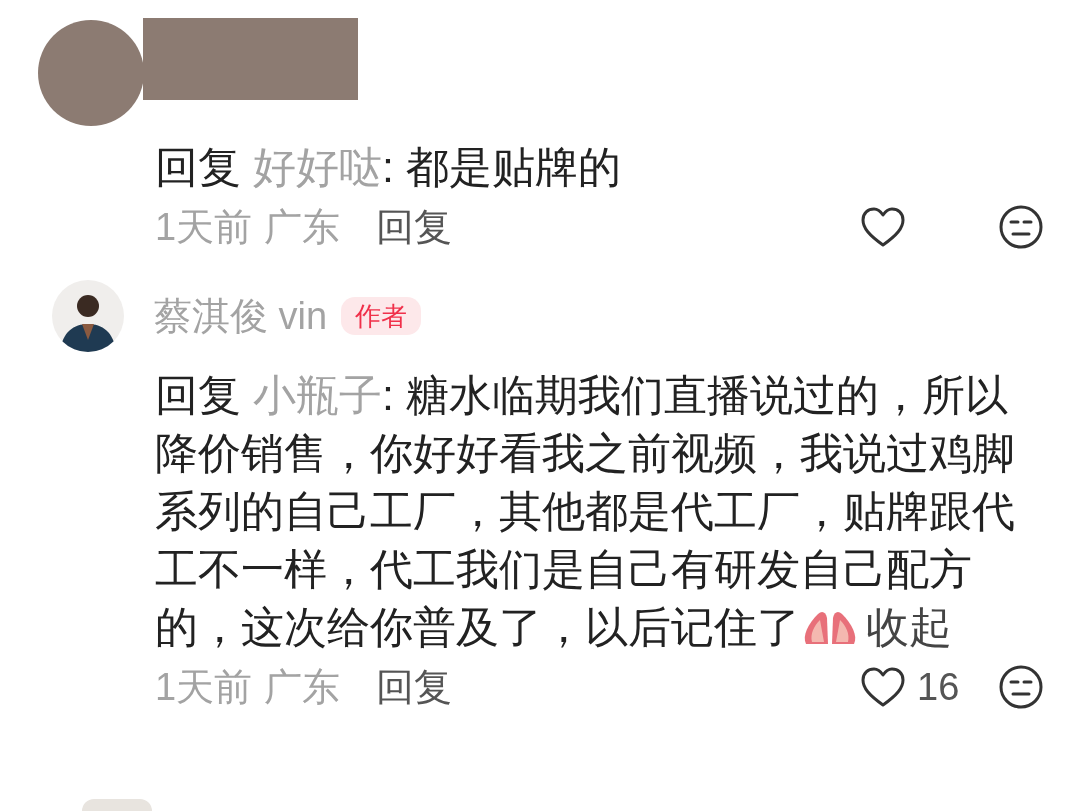  What do you see at coordinates (381, 316) in the screenshot?
I see `author-badge: 作者` at bounding box center [381, 316].